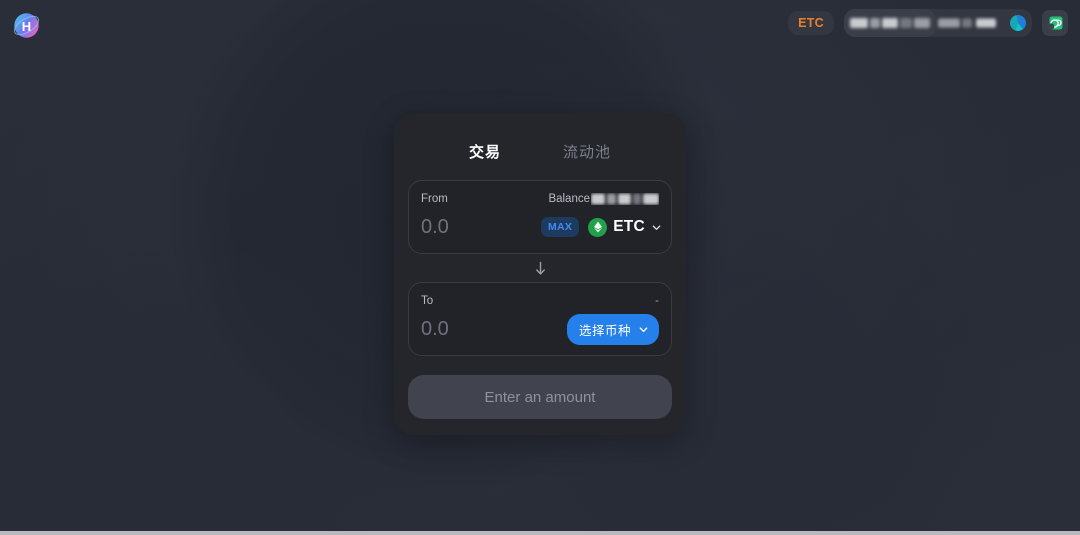 This screenshot has width=1080, height=535. I want to click on swap-direction-button, so click(540, 268).